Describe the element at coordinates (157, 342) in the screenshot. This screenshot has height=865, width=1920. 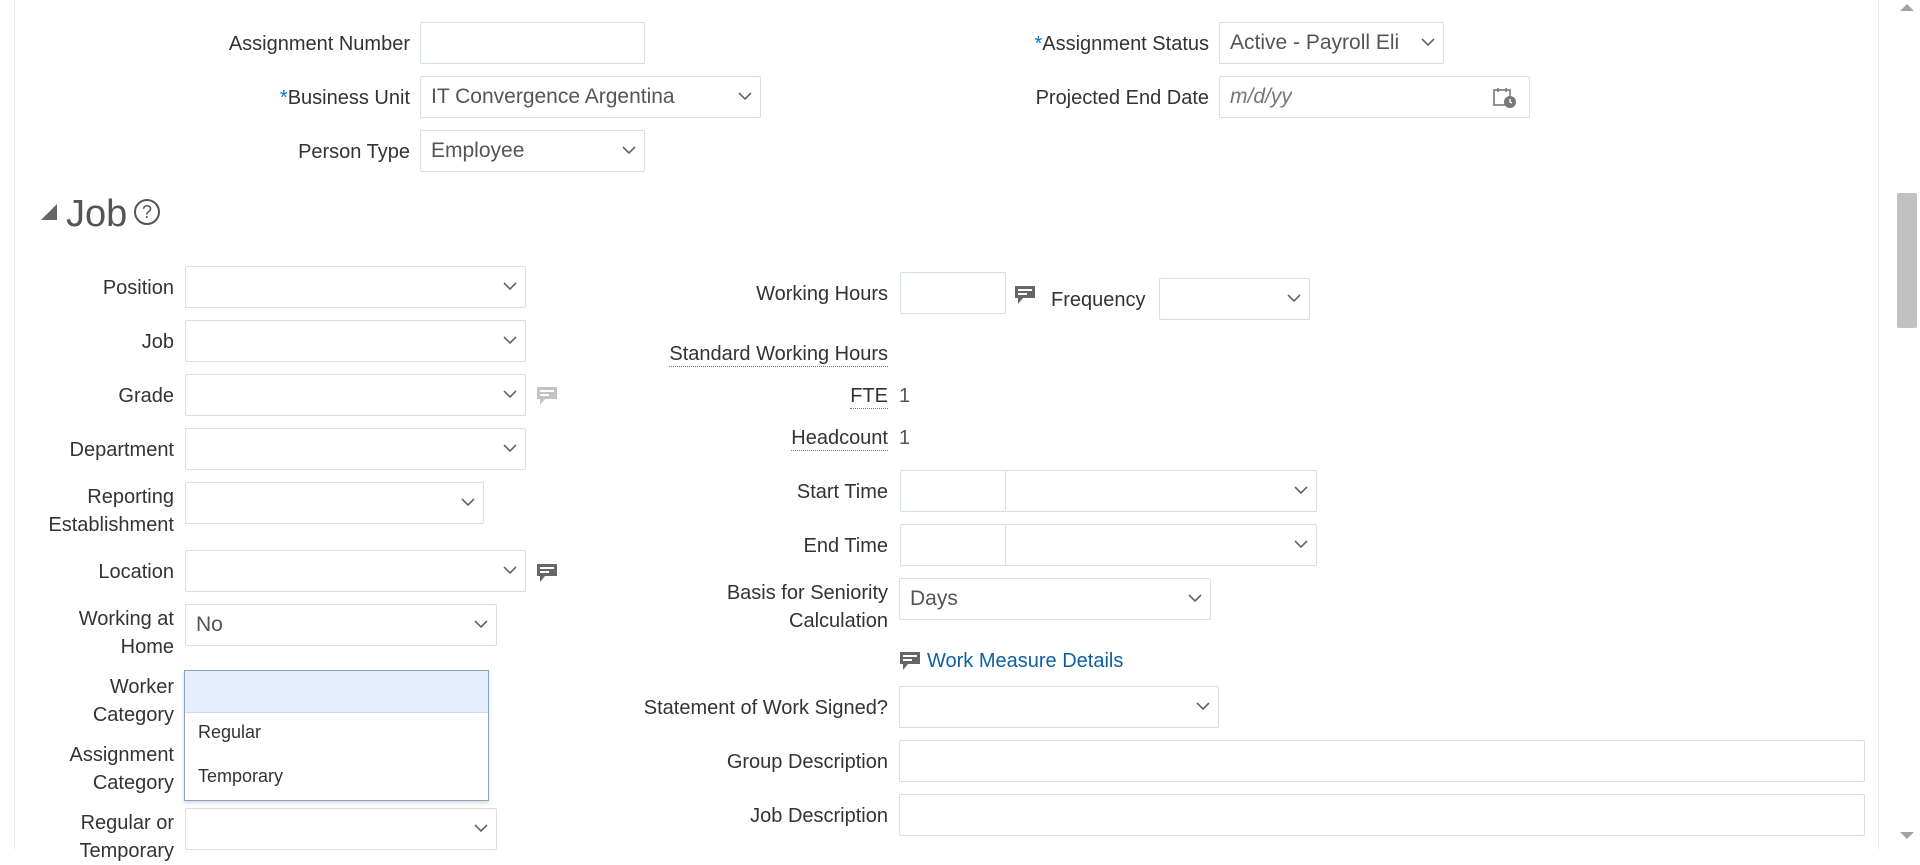
I see `job-label: Job` at that location.